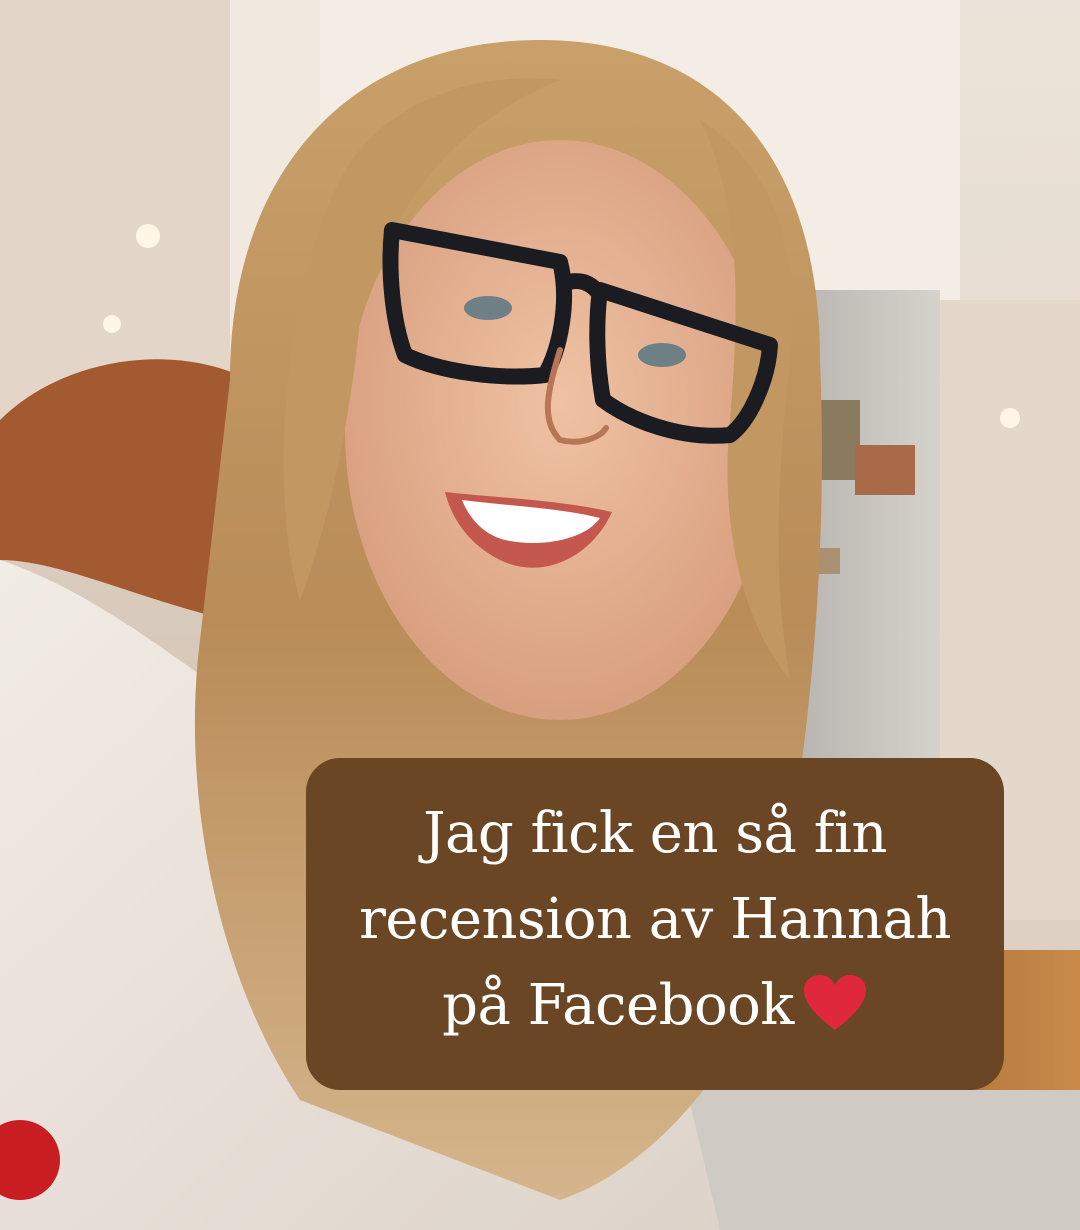  Describe the element at coordinates (835, 1014) in the screenshot. I see `heart-icon` at that location.